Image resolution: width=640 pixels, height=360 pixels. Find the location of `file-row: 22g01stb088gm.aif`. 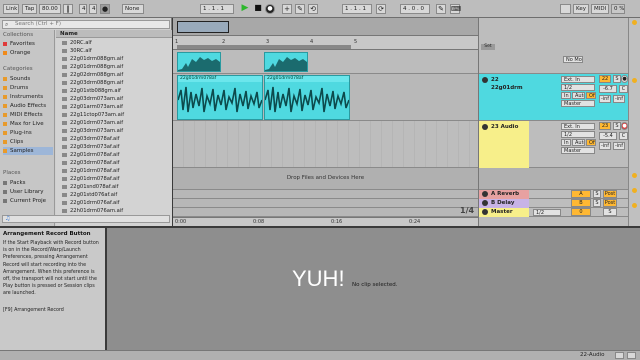

file-row: 22g01stb088gm.aif is located at coordinates (114, 91).